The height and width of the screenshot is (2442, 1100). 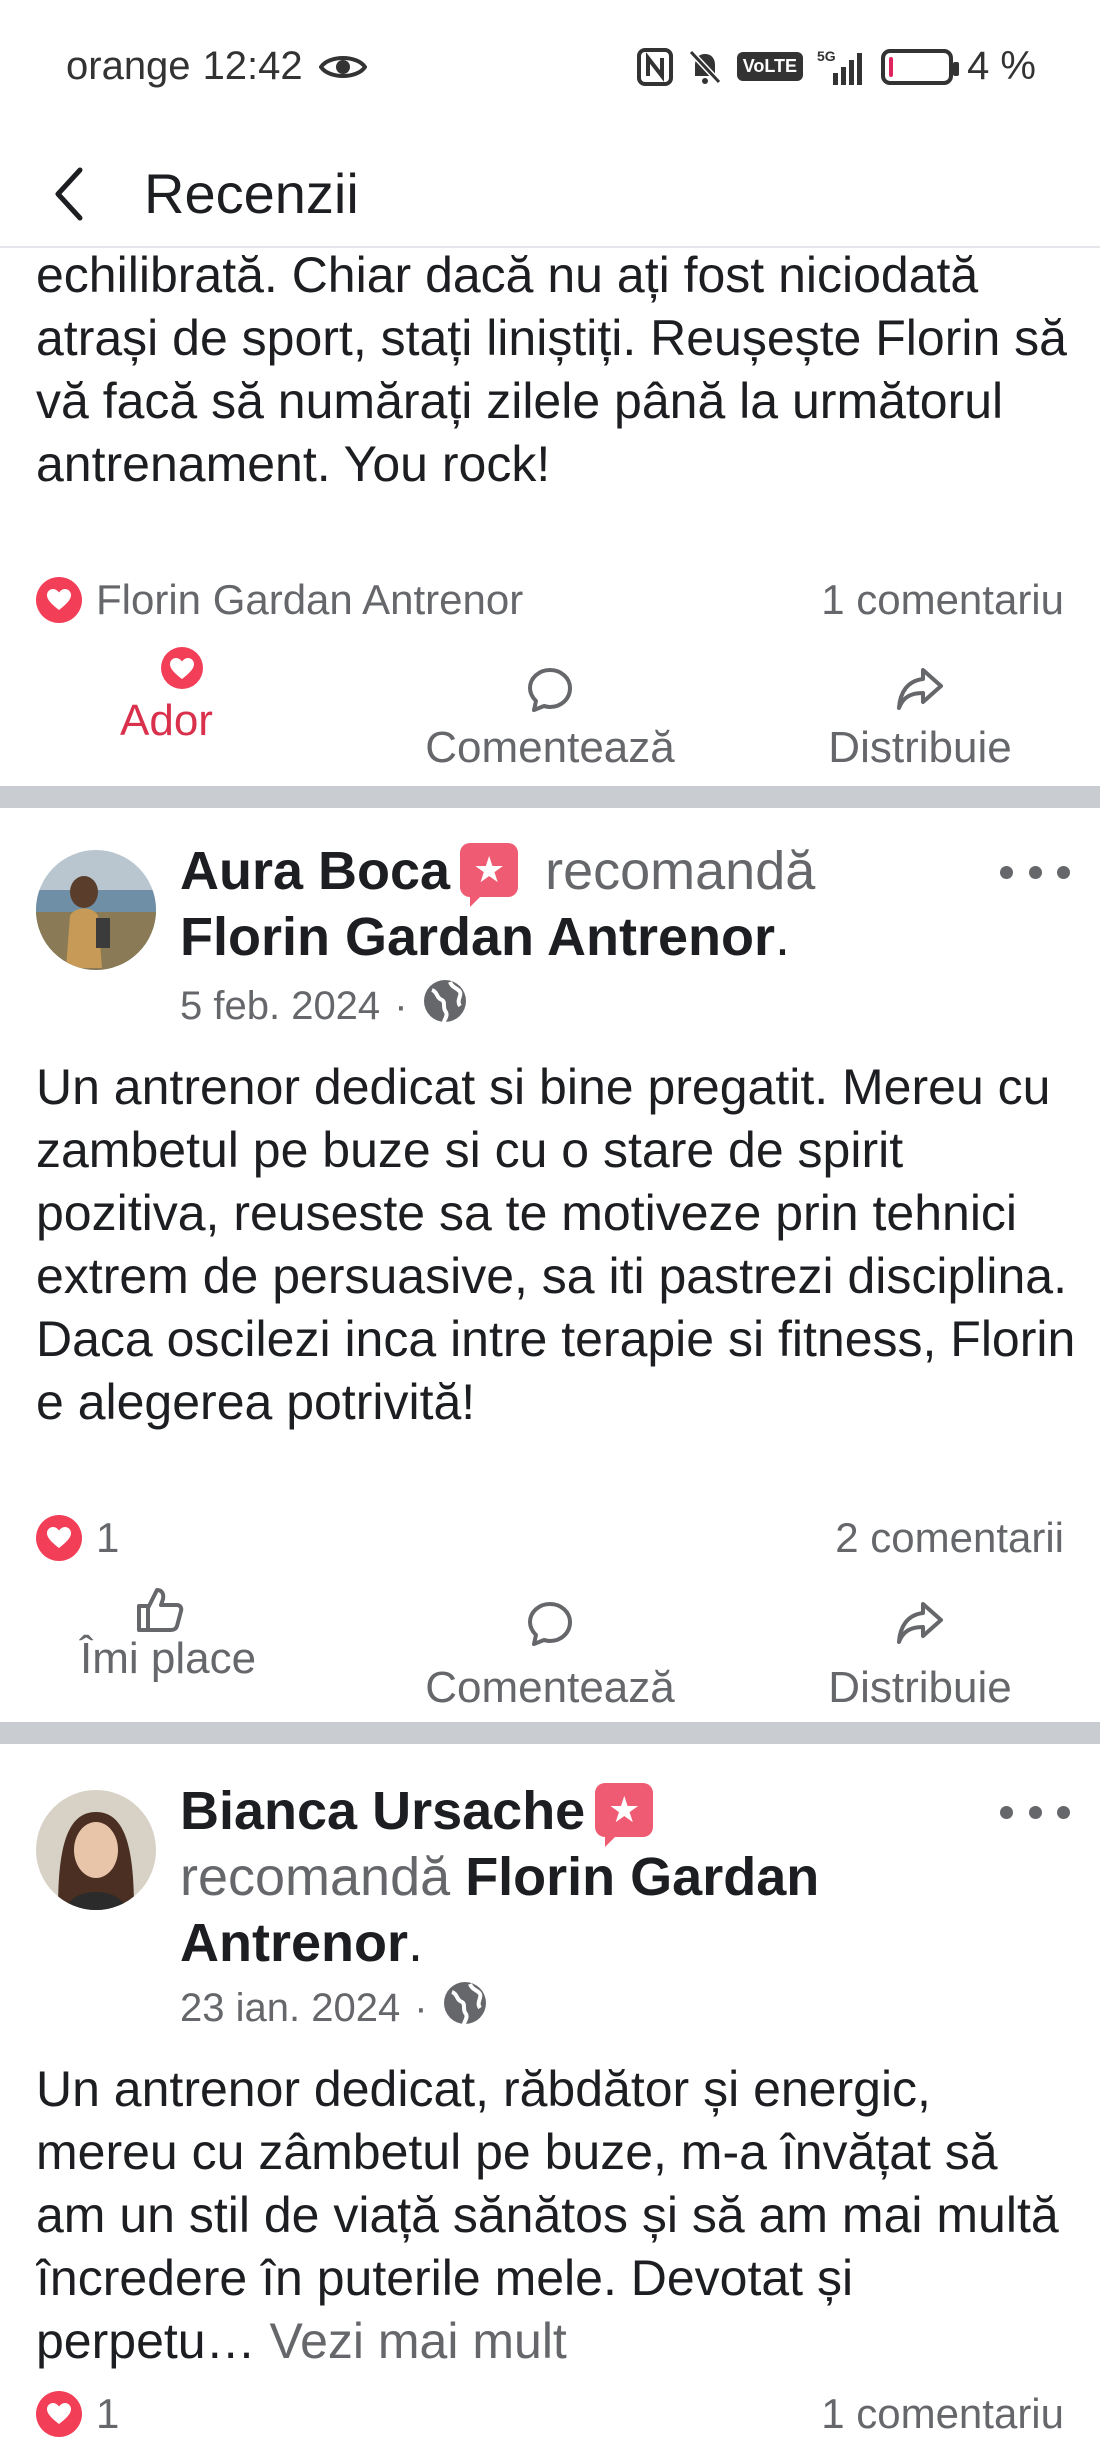 What do you see at coordinates (550, 1538) in the screenshot?
I see `reaction-summary: 1 2 comentarii` at bounding box center [550, 1538].